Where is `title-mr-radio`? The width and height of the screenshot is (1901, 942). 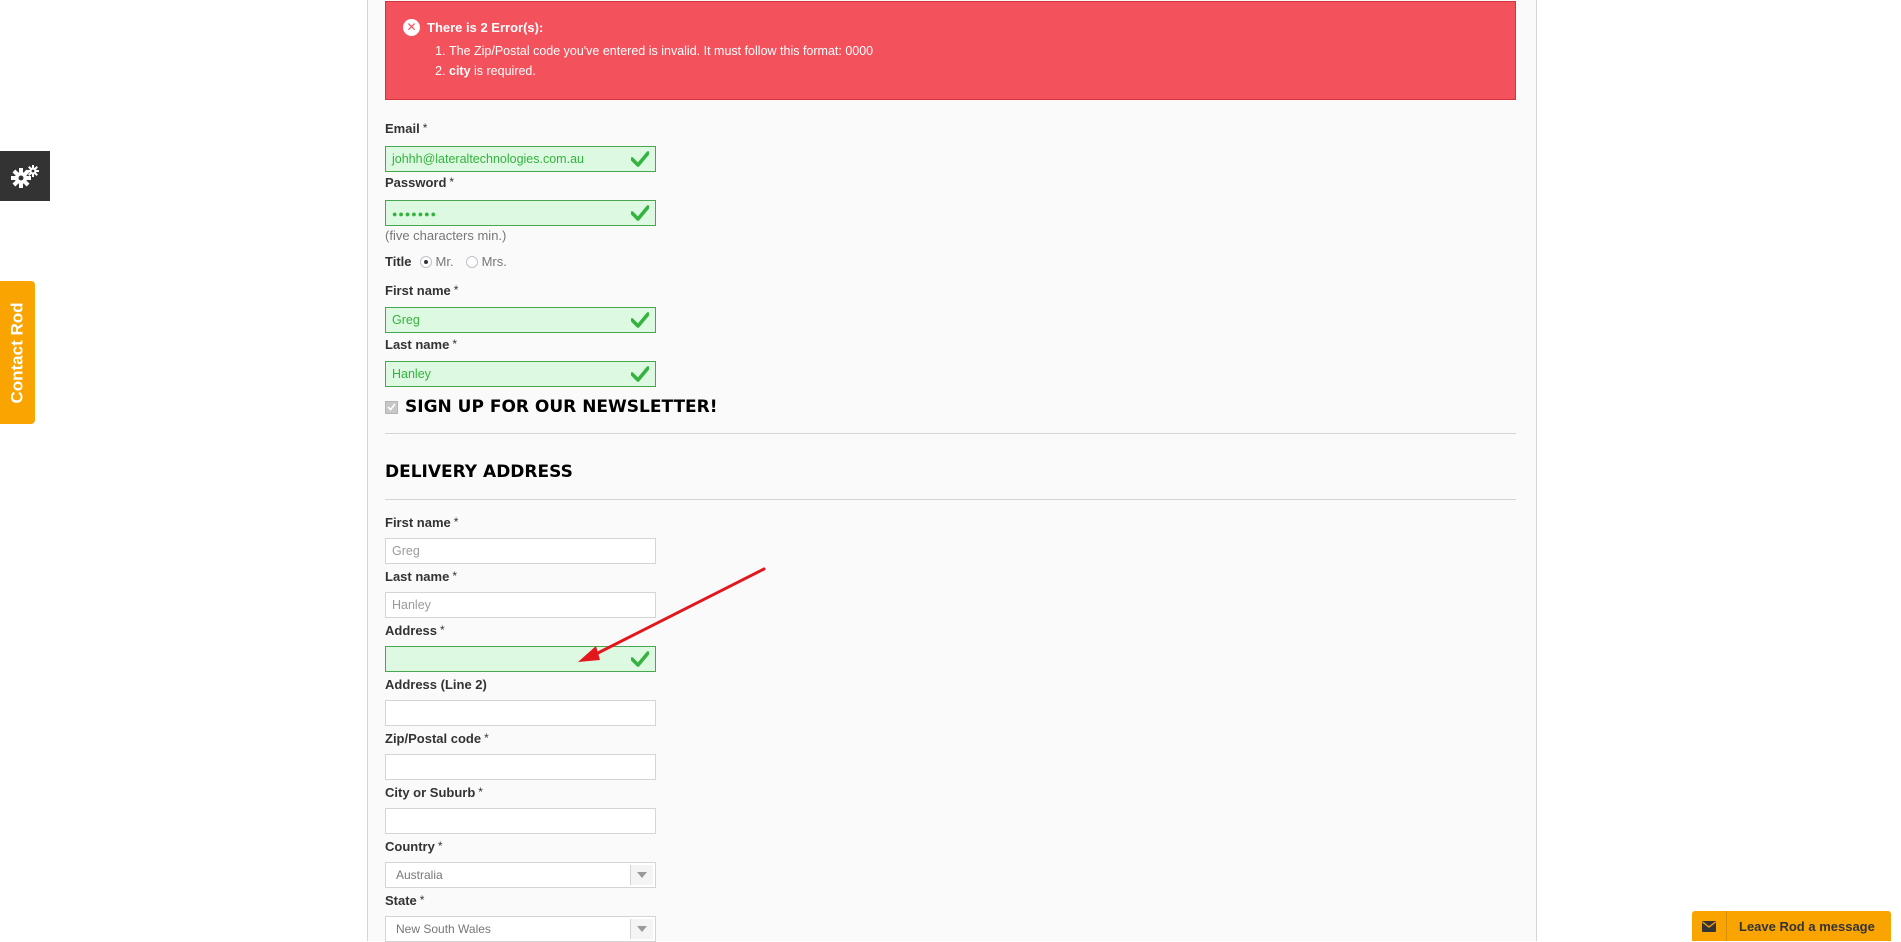
title-mr-radio is located at coordinates (425, 261).